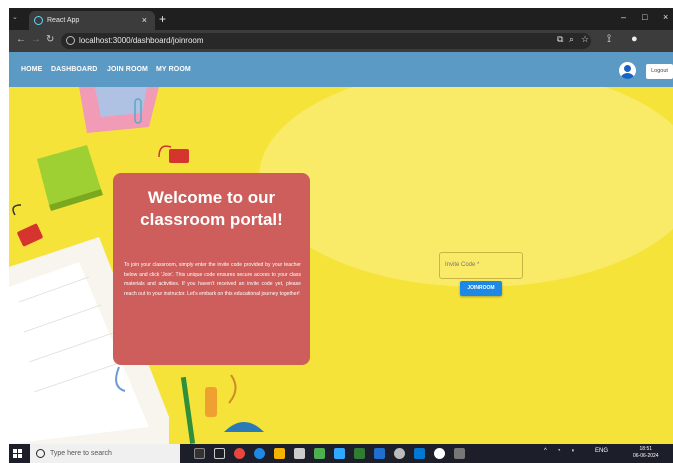 The image size is (673, 463). Describe the element at coordinates (219, 453) in the screenshot. I see `task-view-icon` at that location.